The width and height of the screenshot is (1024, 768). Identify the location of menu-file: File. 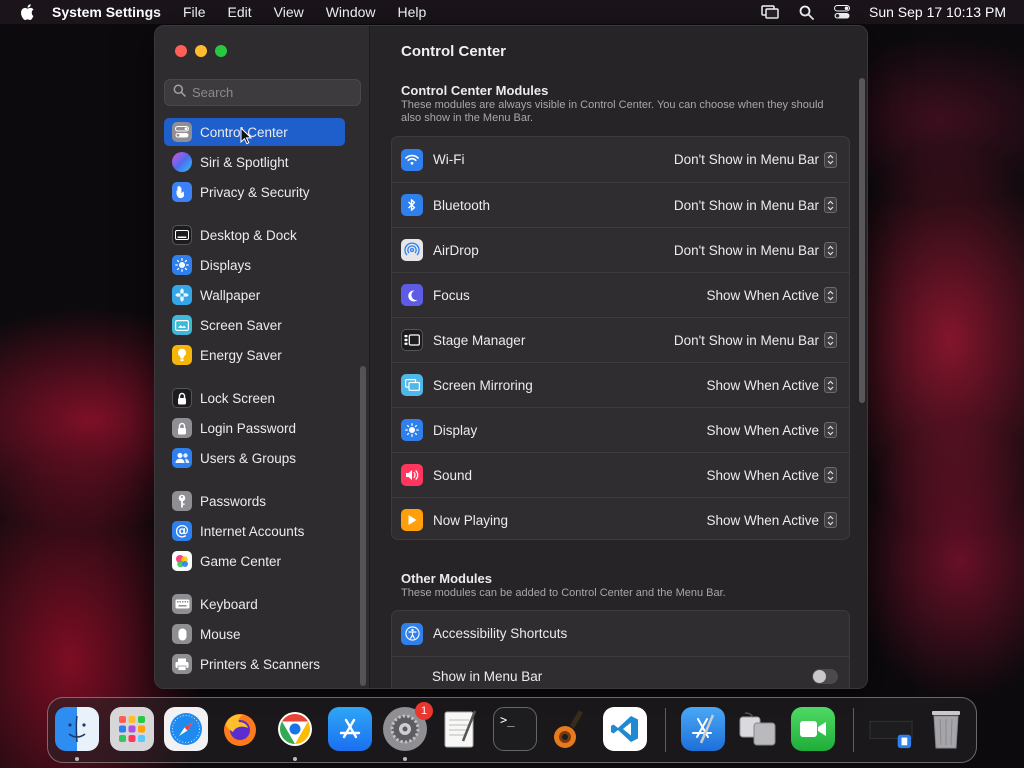
(194, 12).